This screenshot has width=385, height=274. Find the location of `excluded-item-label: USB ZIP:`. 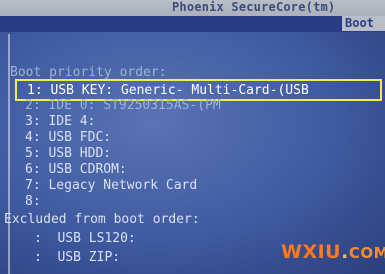

excluded-item-label: USB ZIP: is located at coordinates (89, 257).